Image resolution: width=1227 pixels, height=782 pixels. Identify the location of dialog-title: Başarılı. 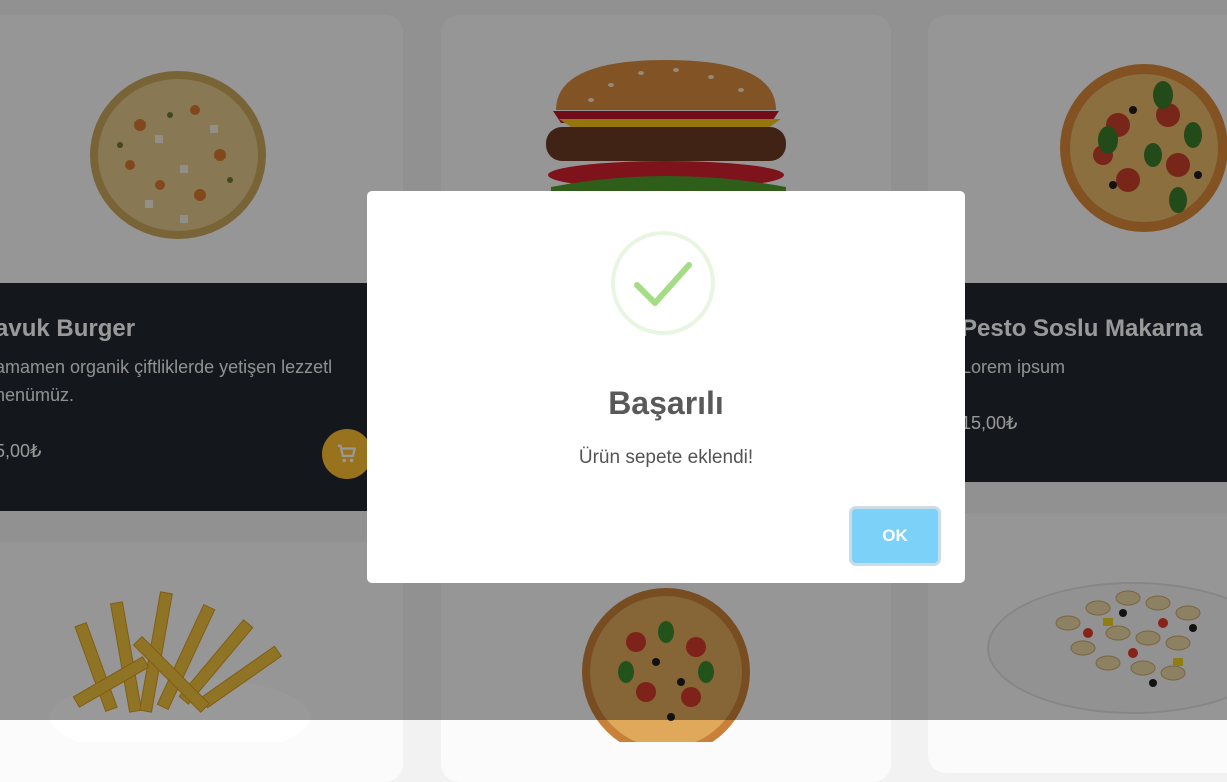
(666, 403).